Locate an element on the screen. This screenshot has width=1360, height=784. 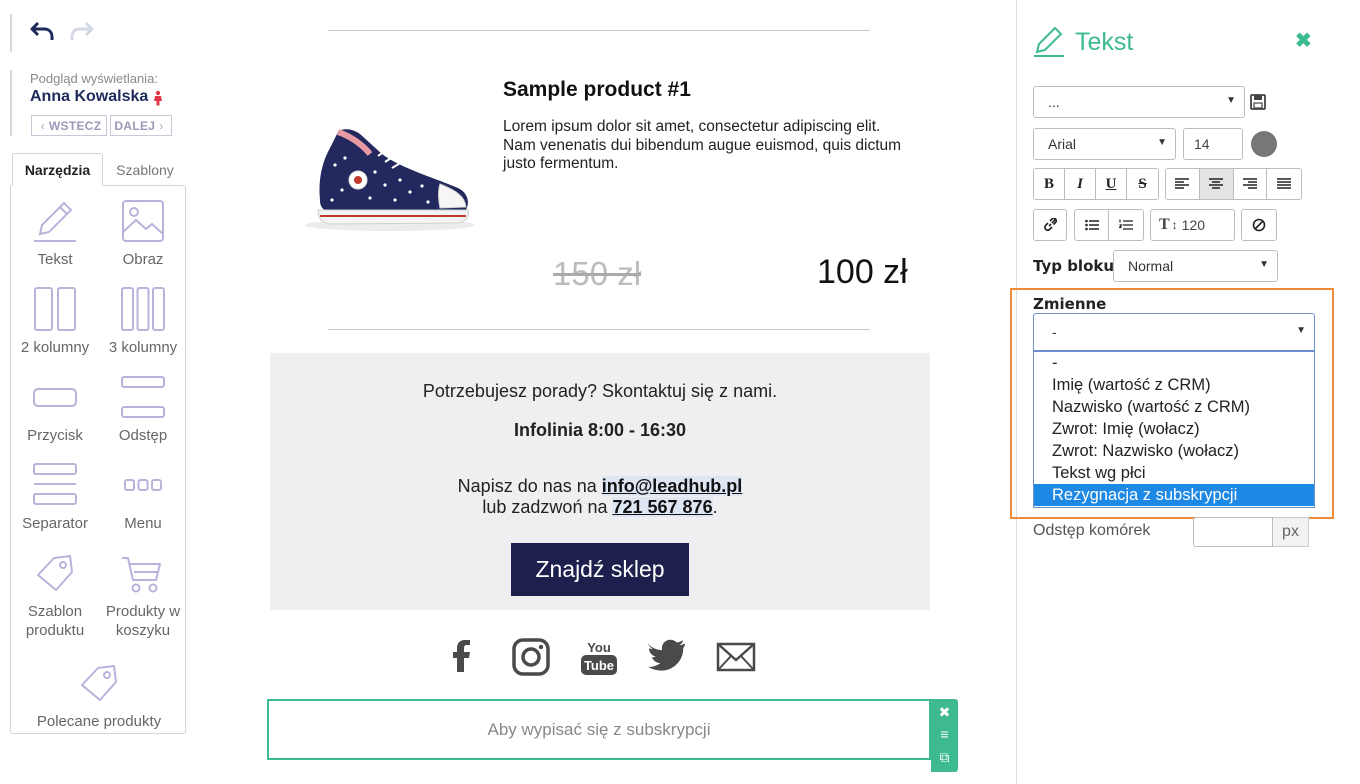
undo-button is located at coordinates (42, 31).